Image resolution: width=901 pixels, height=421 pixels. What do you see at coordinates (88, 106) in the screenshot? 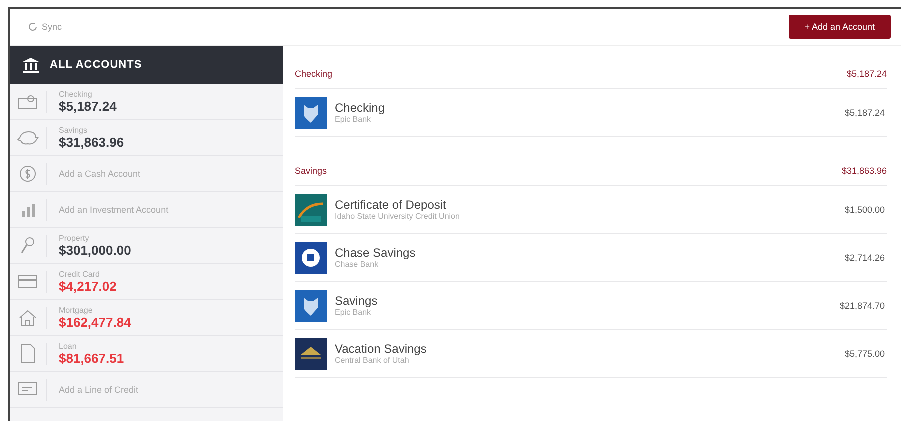
I see `account-balance: $5,187.24` at bounding box center [88, 106].